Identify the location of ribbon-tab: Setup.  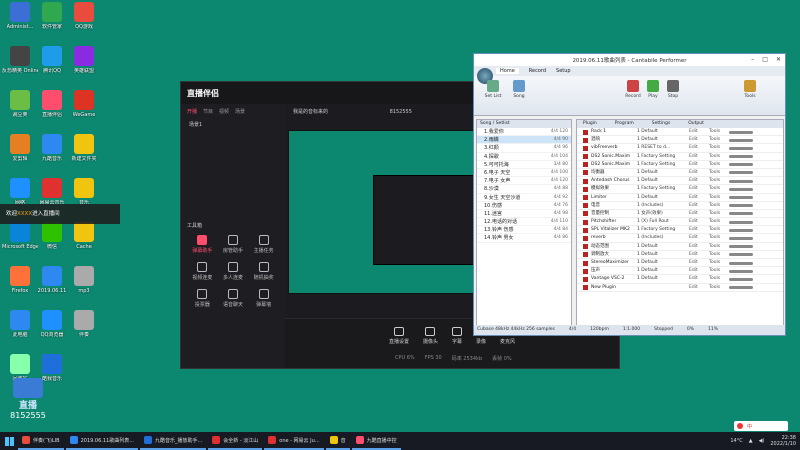
(563, 71).